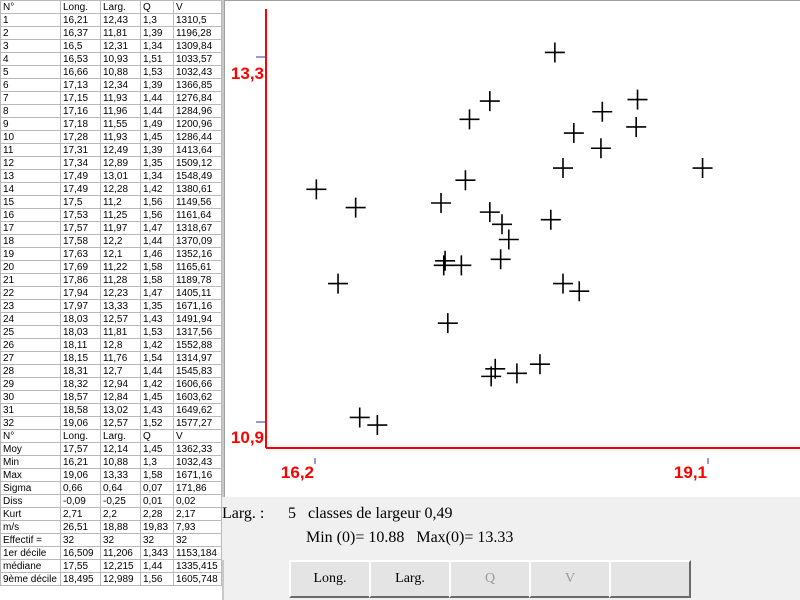 The image size is (800, 600). Describe the element at coordinates (120, 202) in the screenshot. I see `table-cell: 11,2` at that location.